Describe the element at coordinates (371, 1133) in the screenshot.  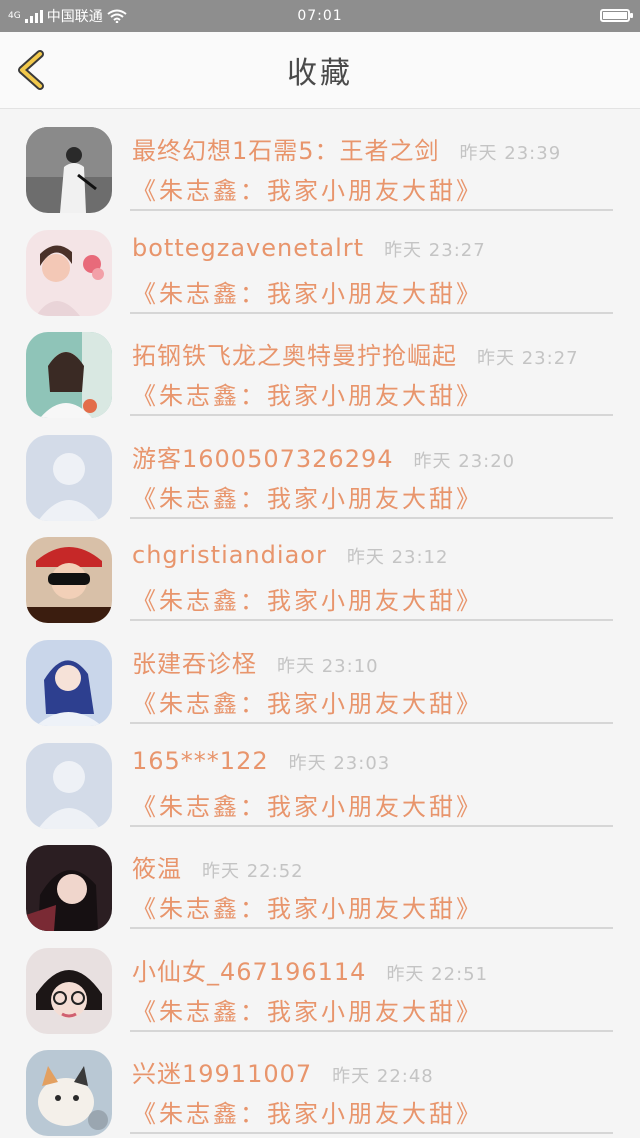
I see `divider` at that location.